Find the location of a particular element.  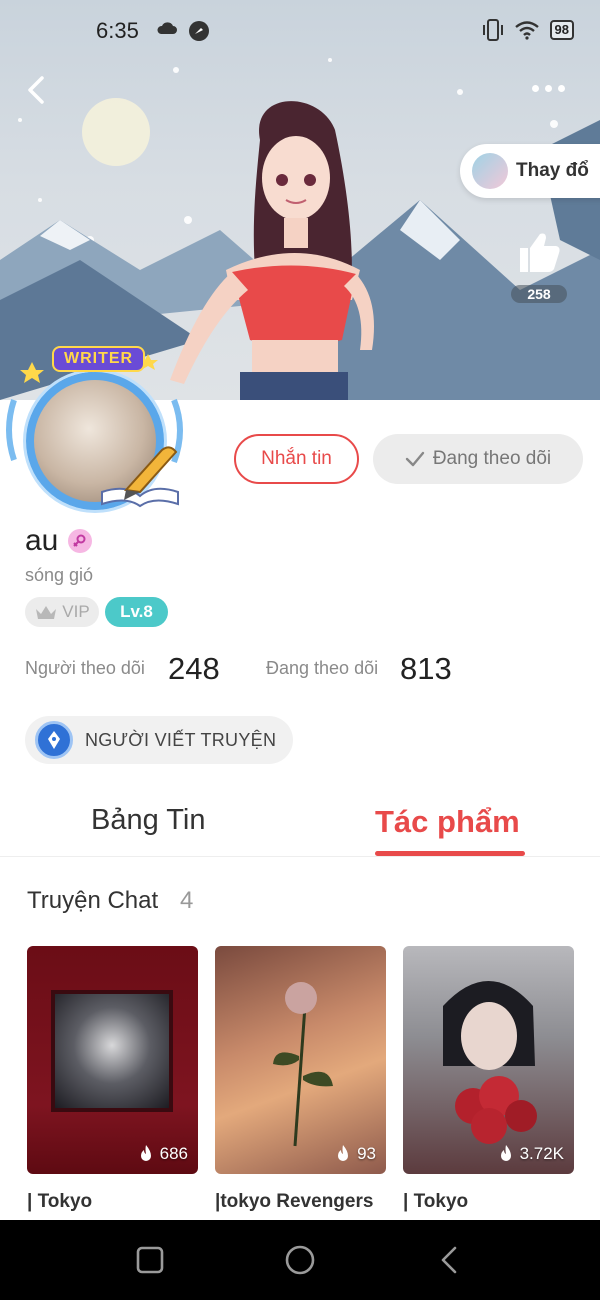

status-bar: 6:35 98 is located at coordinates (300, 31).